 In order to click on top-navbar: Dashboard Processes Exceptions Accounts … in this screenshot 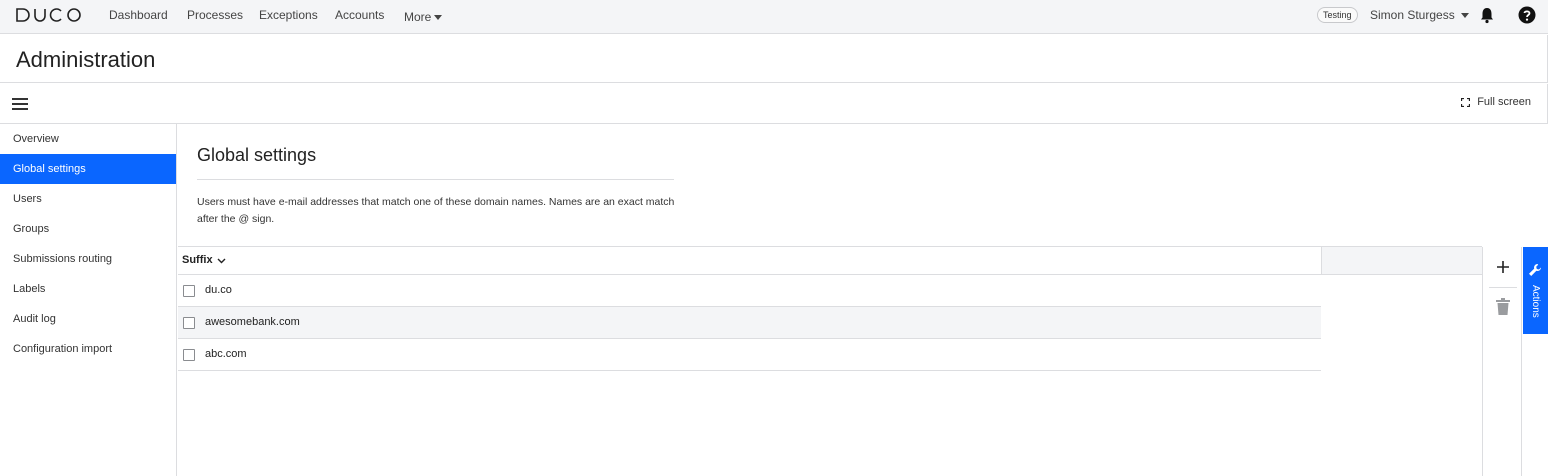, I will do `click(774, 17)`.